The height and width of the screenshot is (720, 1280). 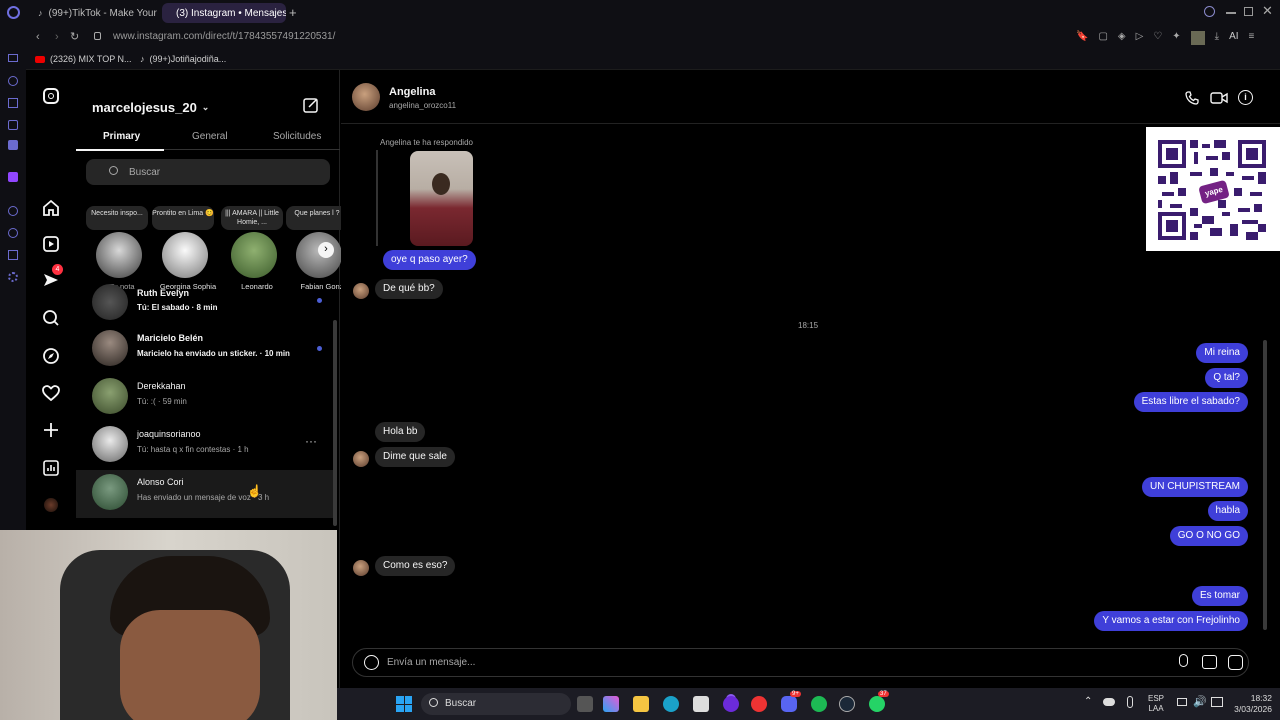 I want to click on message-bubble-outgoing: habla, so click(x=1227, y=511).